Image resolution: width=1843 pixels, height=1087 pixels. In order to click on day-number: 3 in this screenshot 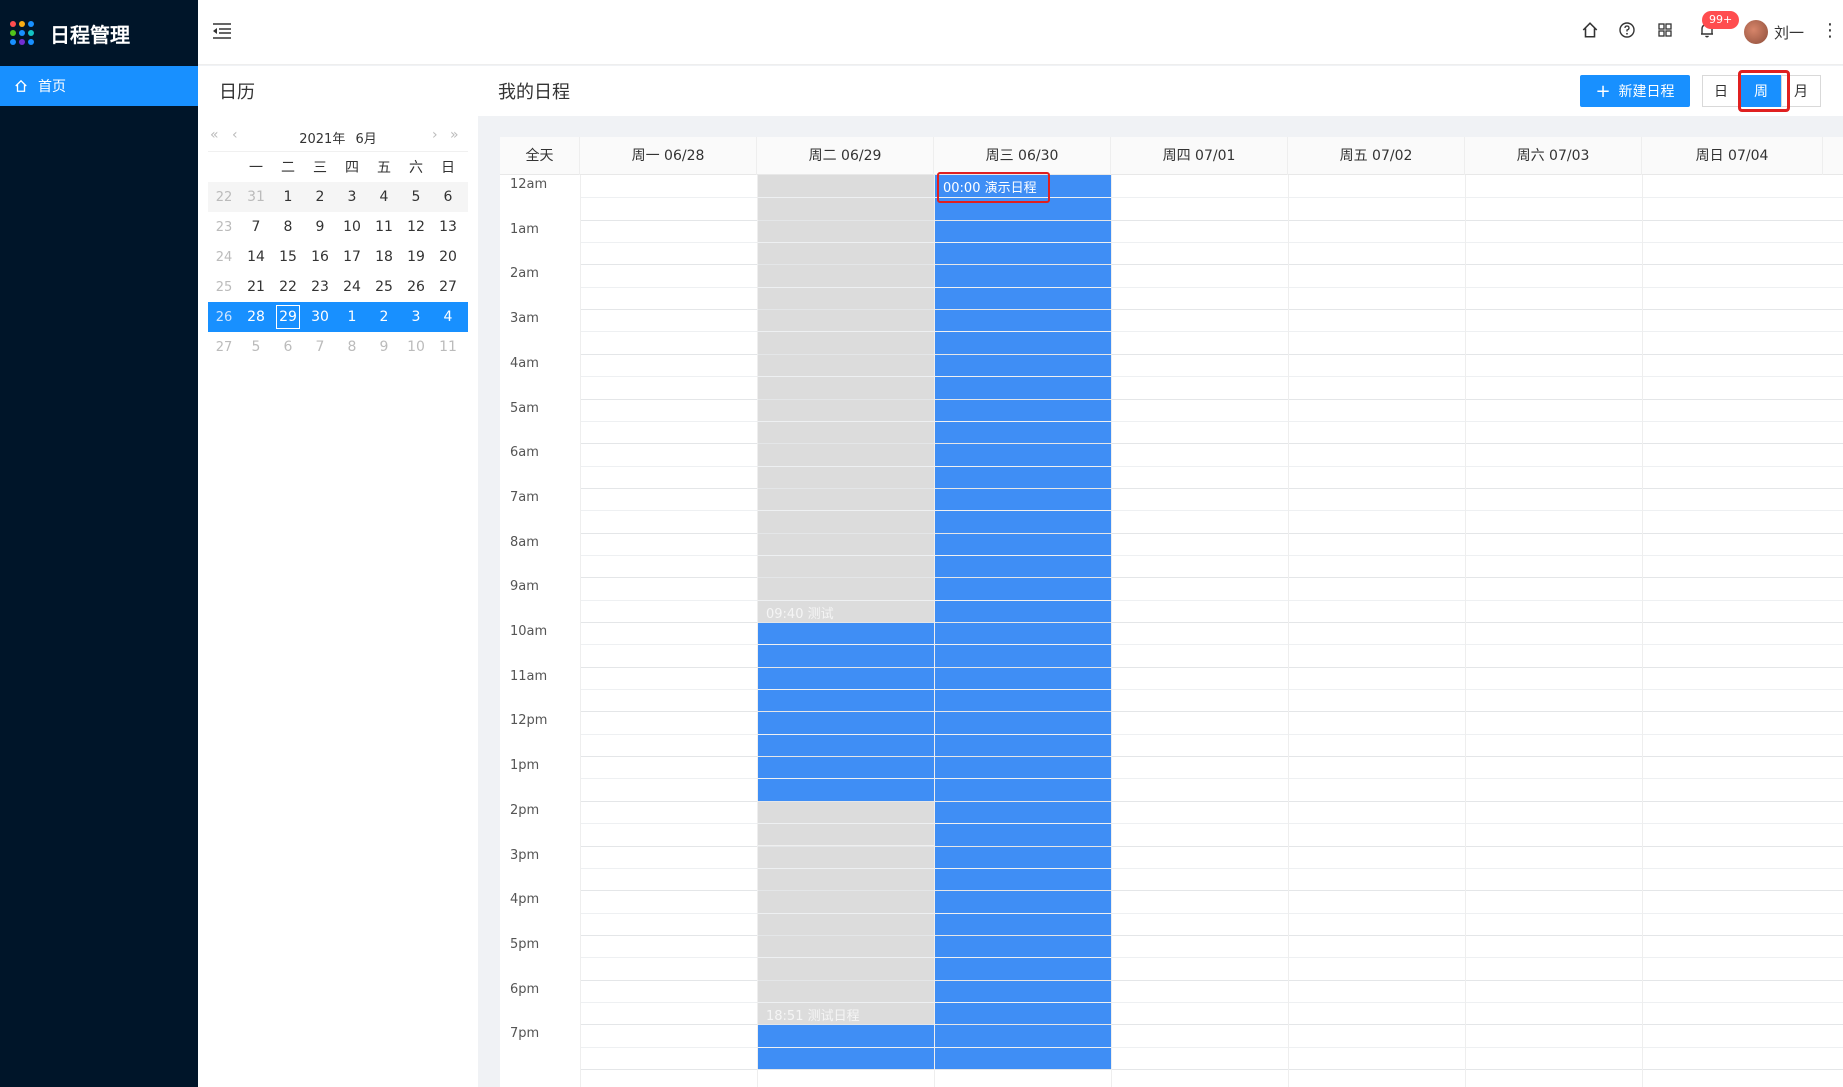, I will do `click(352, 197)`.